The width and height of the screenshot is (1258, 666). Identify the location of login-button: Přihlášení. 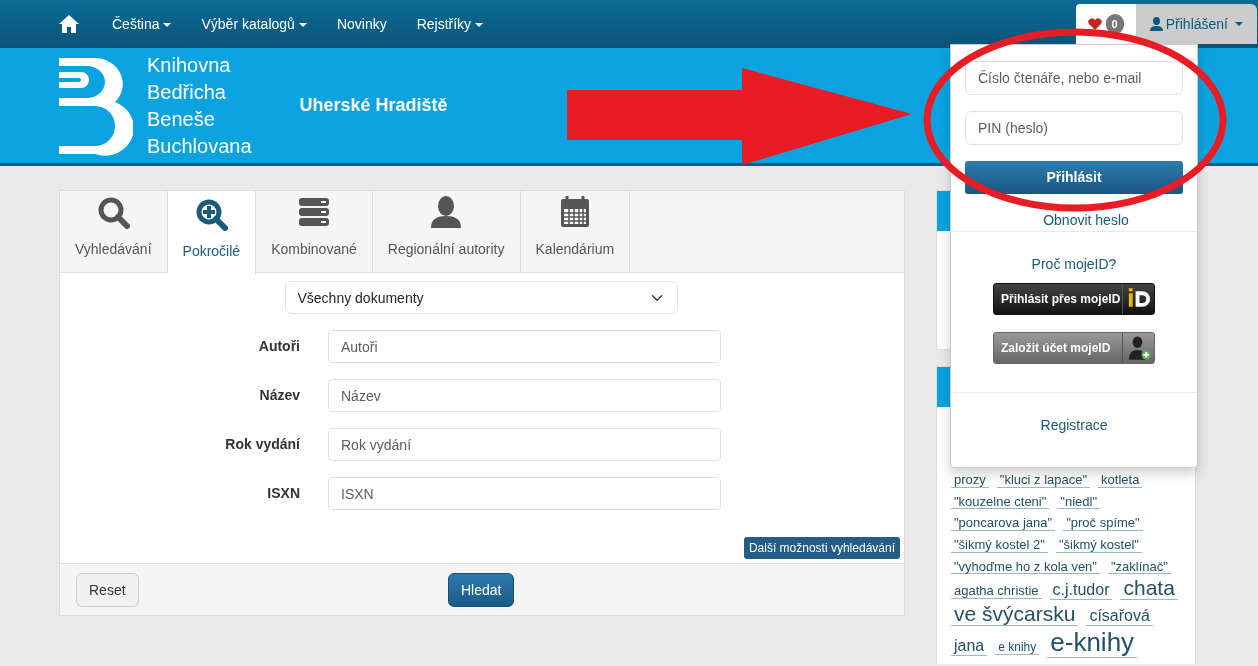
(1196, 24).